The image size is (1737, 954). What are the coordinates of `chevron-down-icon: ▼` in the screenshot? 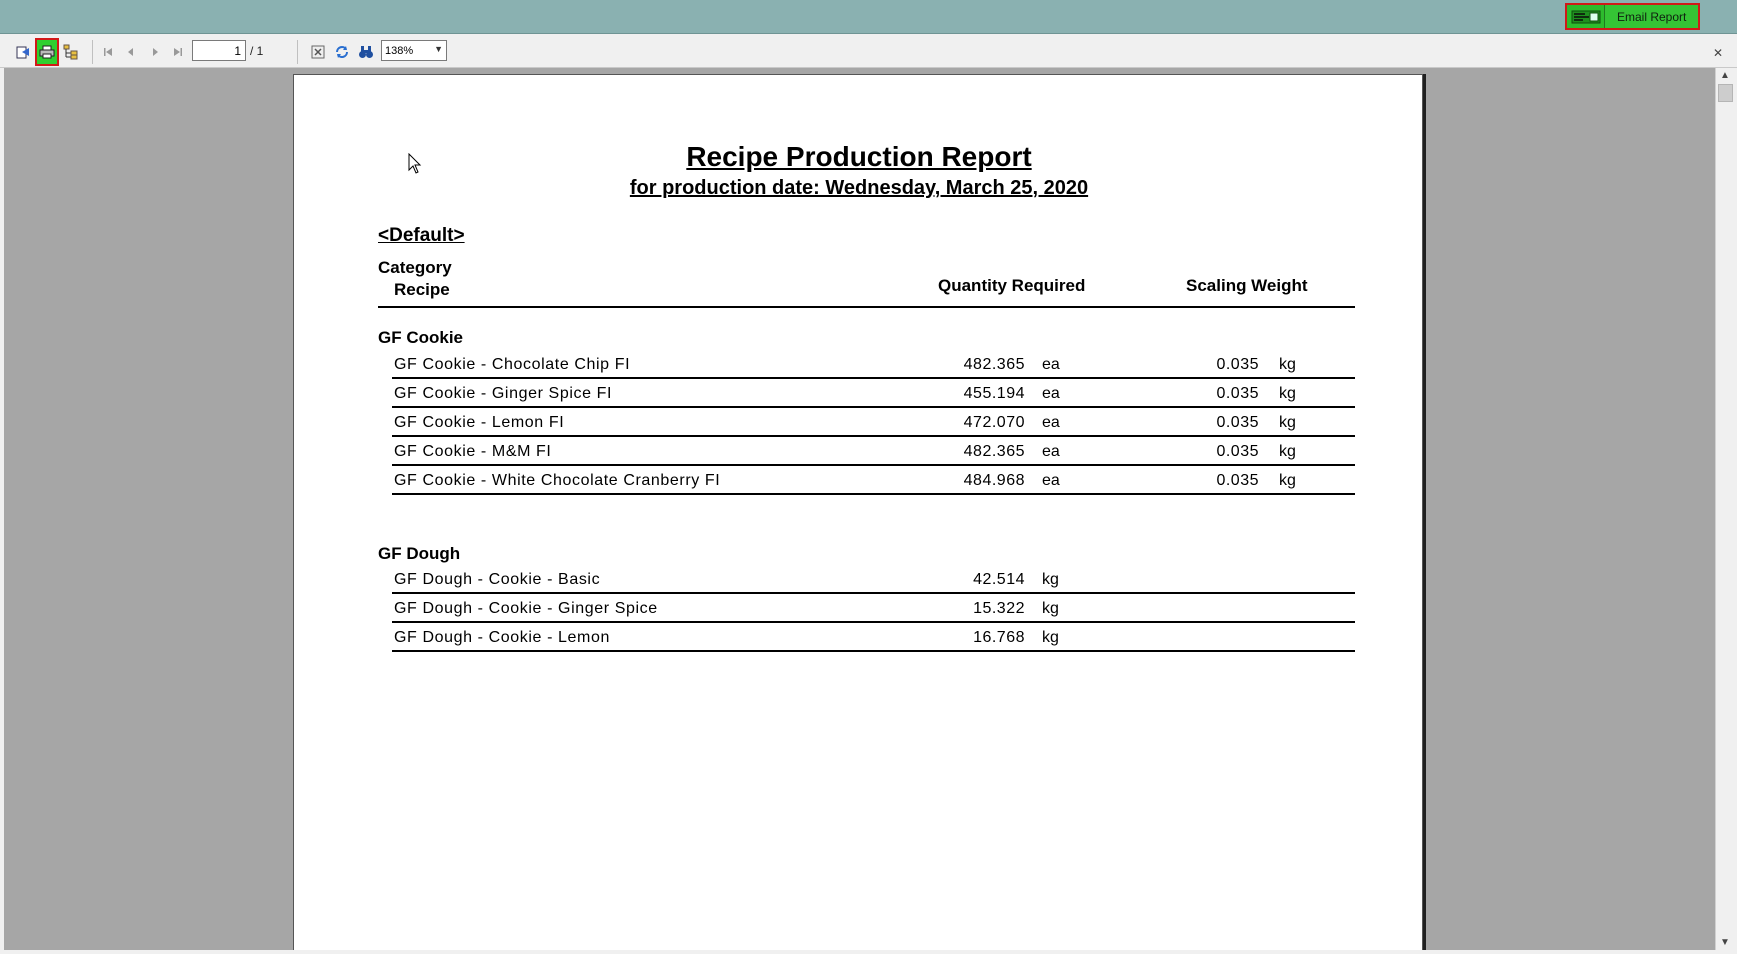 It's located at (438, 49).